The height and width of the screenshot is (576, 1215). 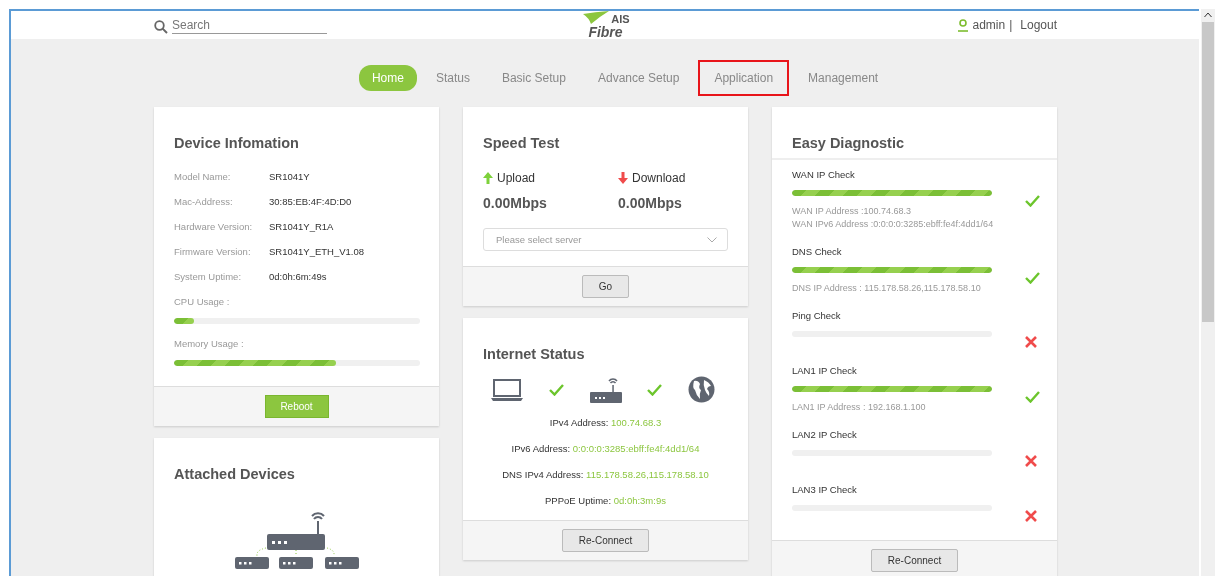 I want to click on status-line: DNS IPv4 Address: 115.178.58.26,115.178.58.10, so click(x=605, y=474).